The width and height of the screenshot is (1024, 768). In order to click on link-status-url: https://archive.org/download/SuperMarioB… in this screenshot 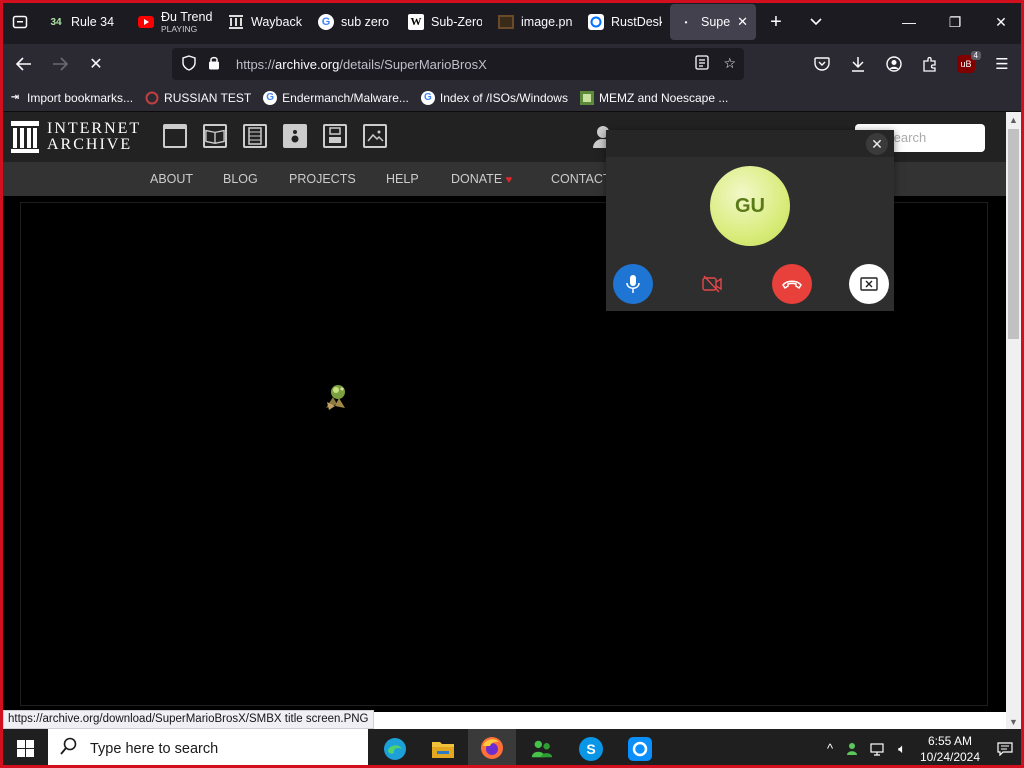, I will do `click(188, 719)`.